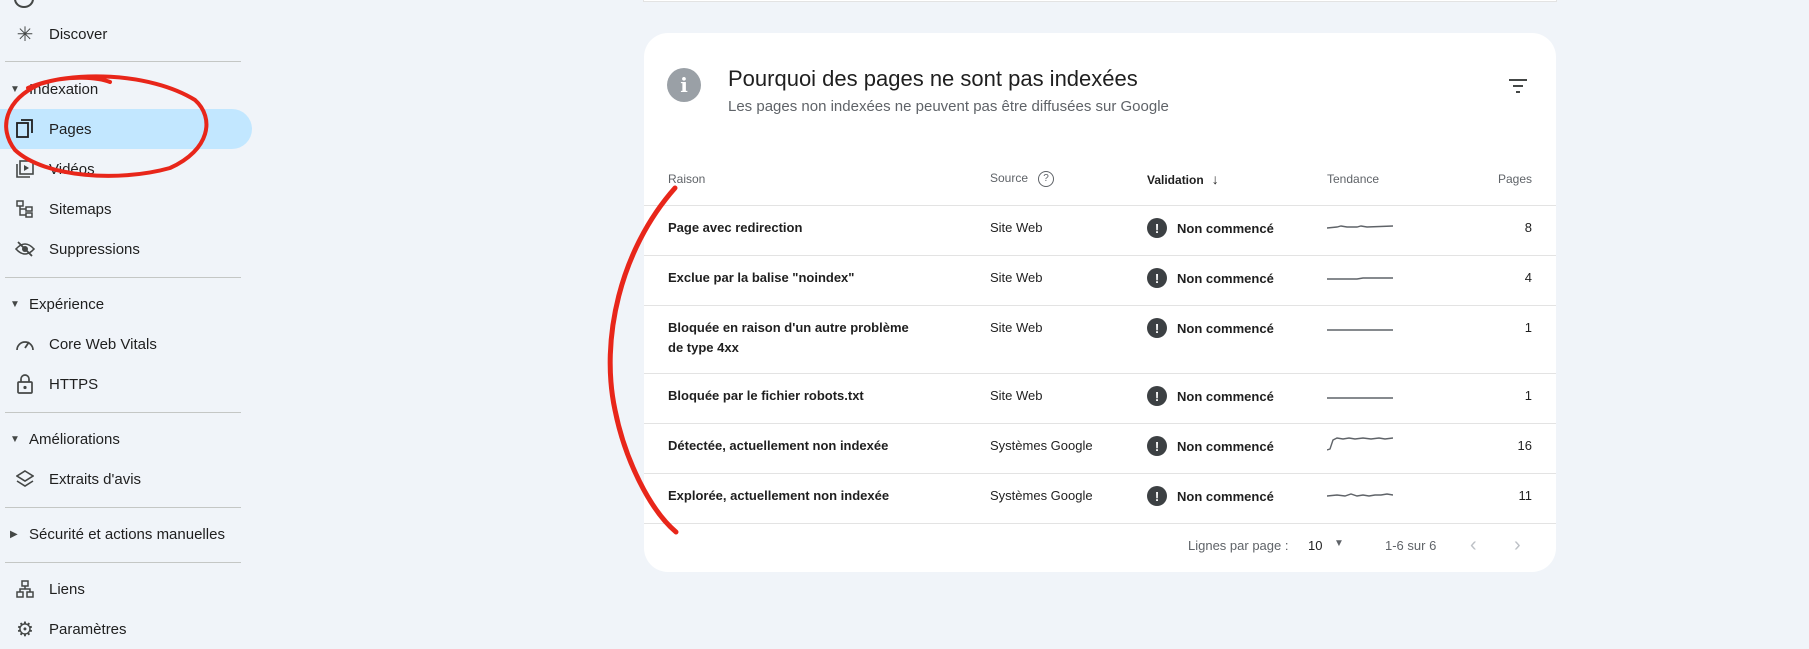  Describe the element at coordinates (25, 479) in the screenshot. I see `layers-icon` at that location.